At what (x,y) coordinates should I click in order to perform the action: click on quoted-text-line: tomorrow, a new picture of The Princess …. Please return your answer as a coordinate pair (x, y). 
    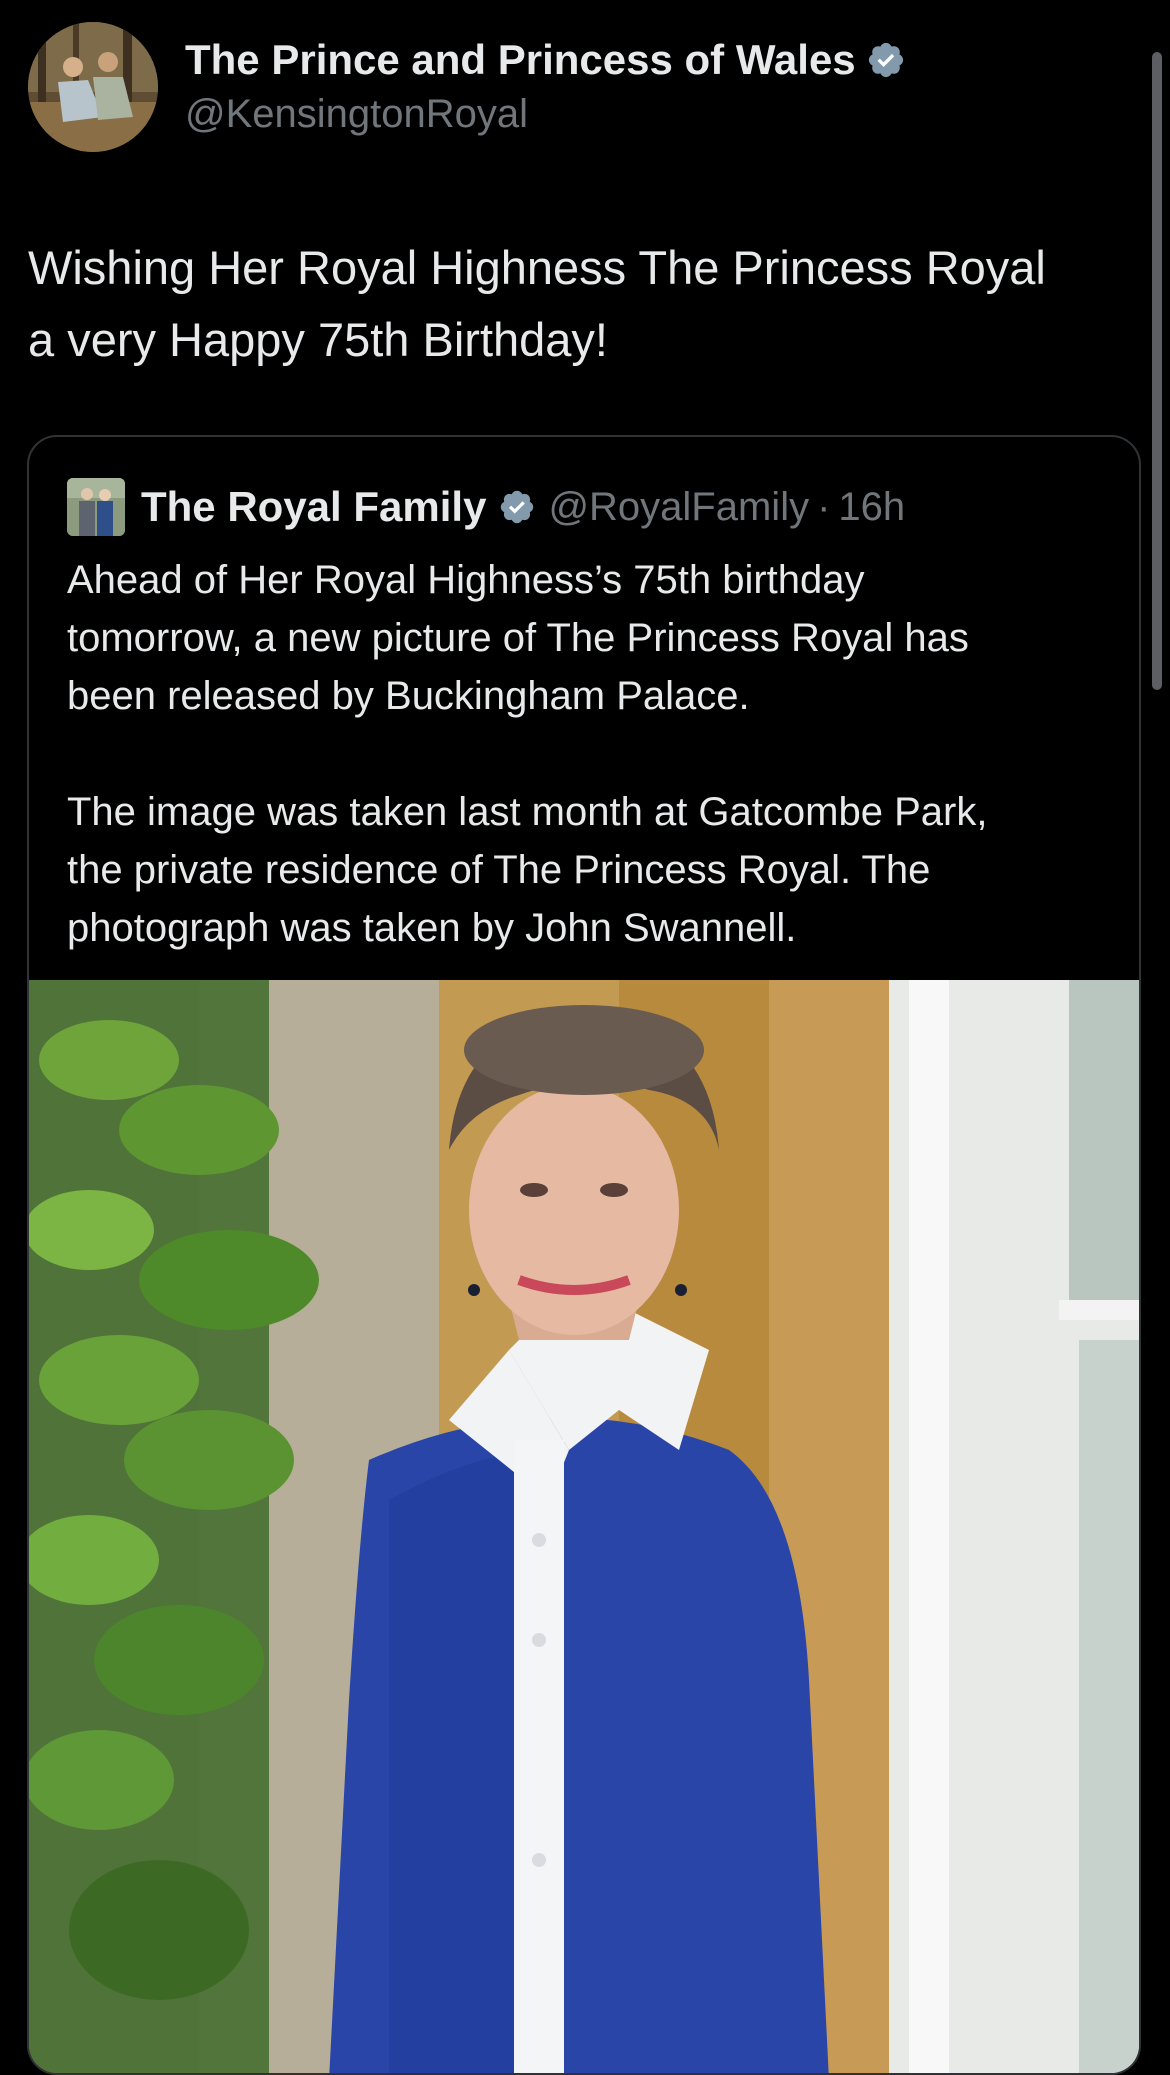
    Looking at the image, I should click on (518, 638).